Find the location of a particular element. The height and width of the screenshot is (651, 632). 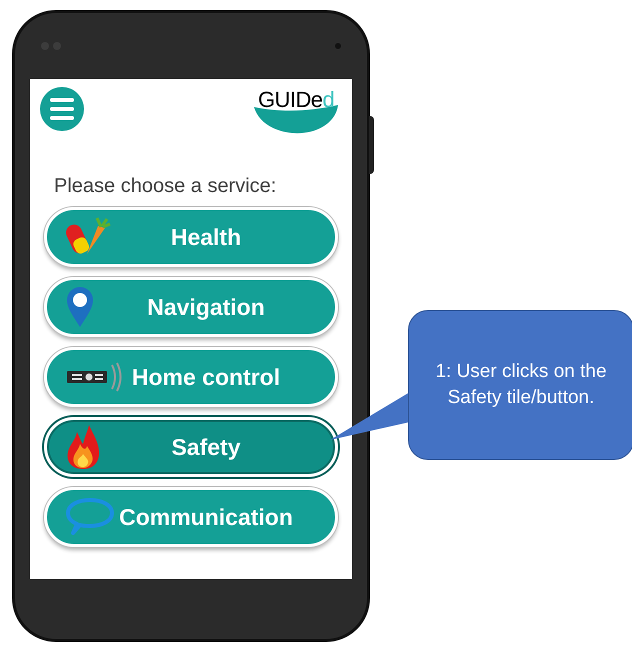

service-button: Communication is located at coordinates (191, 517).